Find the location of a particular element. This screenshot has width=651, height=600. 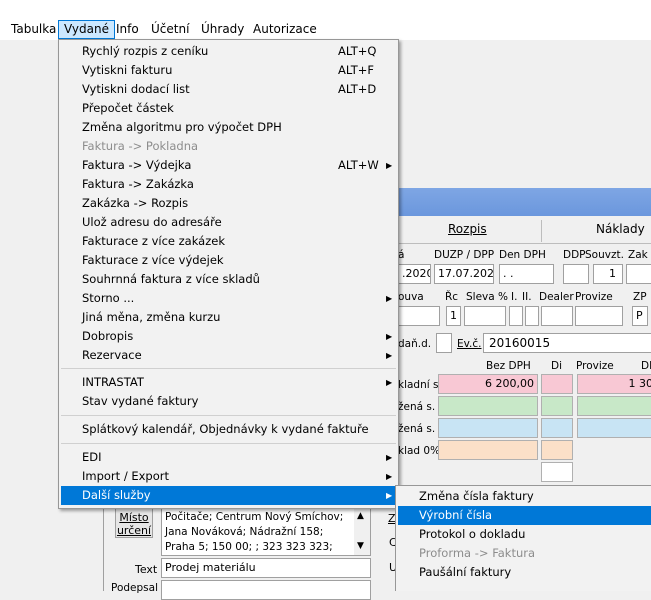

menu-item-label: INTRASTAT is located at coordinates (113, 382).